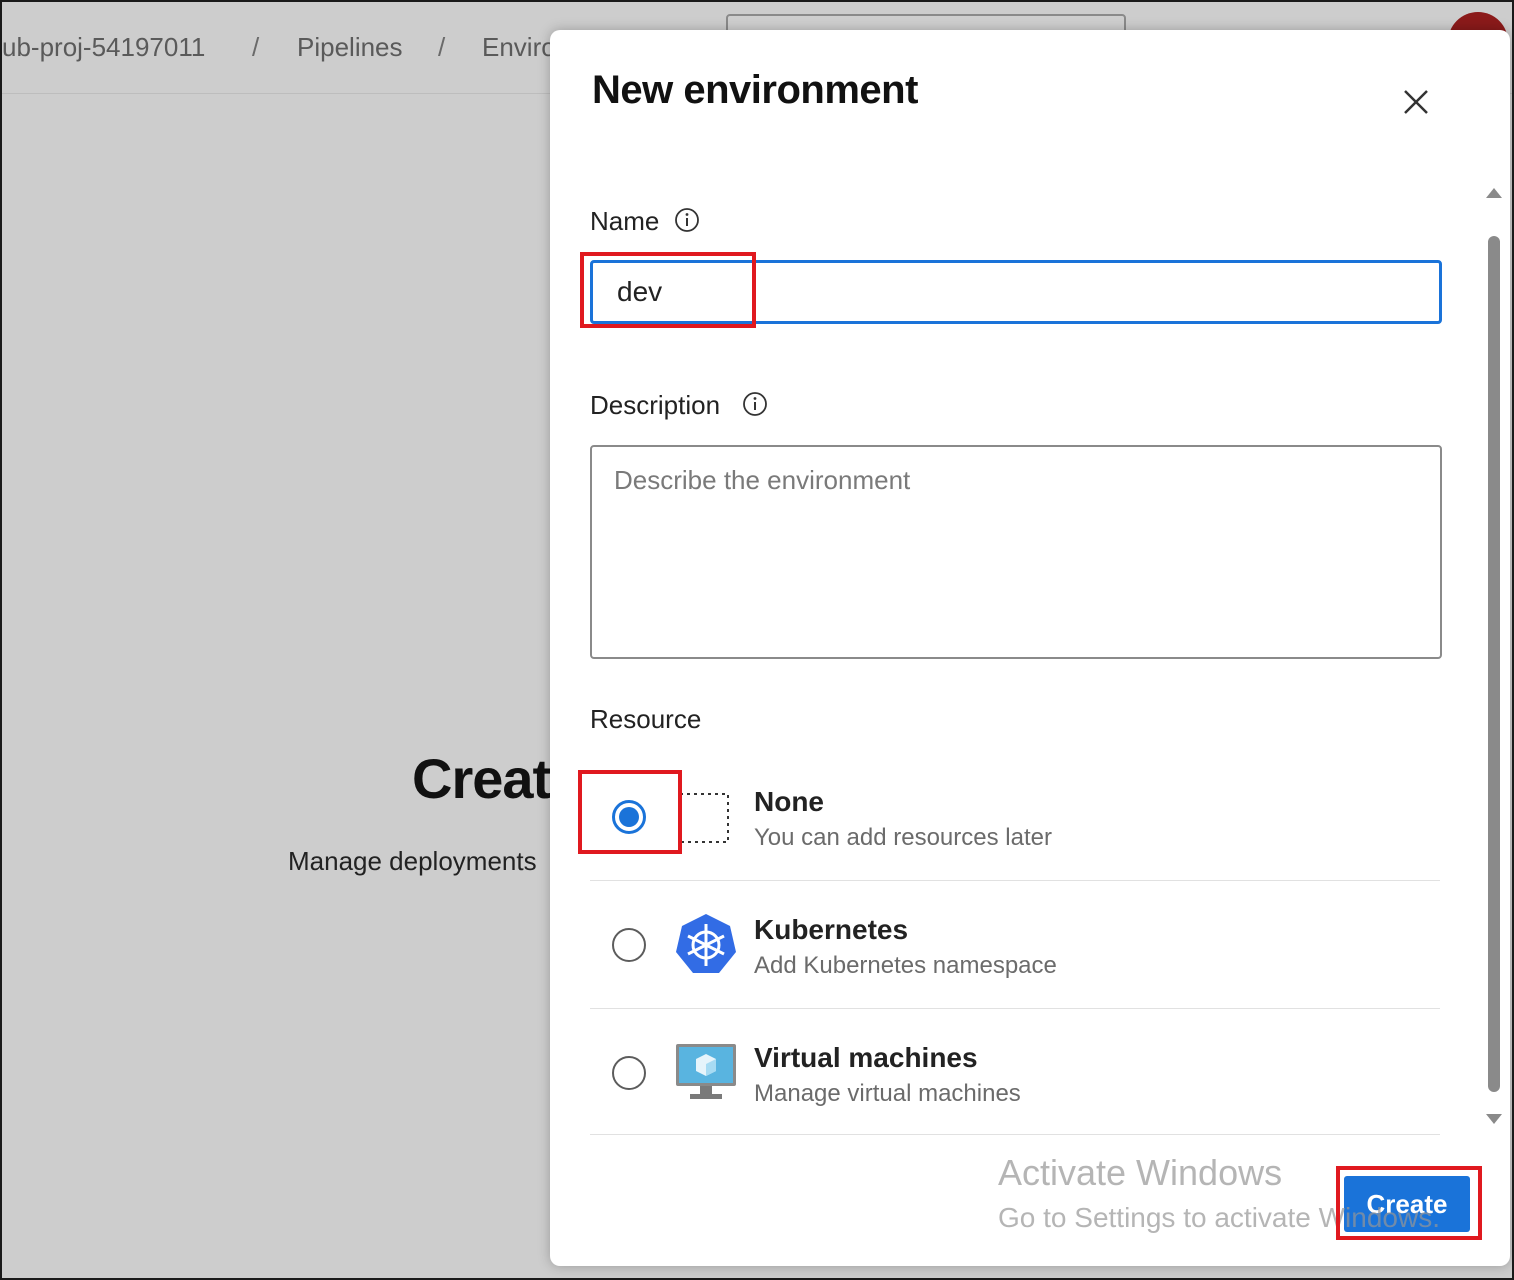 The image size is (1514, 1280). What do you see at coordinates (866, 1057) in the screenshot?
I see `resource-title-virtual-machines: Virtual machines` at bounding box center [866, 1057].